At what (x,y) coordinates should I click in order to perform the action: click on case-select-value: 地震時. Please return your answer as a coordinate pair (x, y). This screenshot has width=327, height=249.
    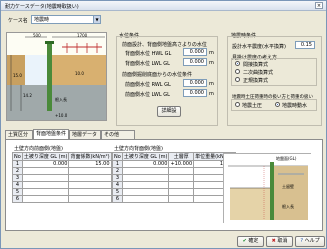
    Looking at the image, I should click on (42, 20).